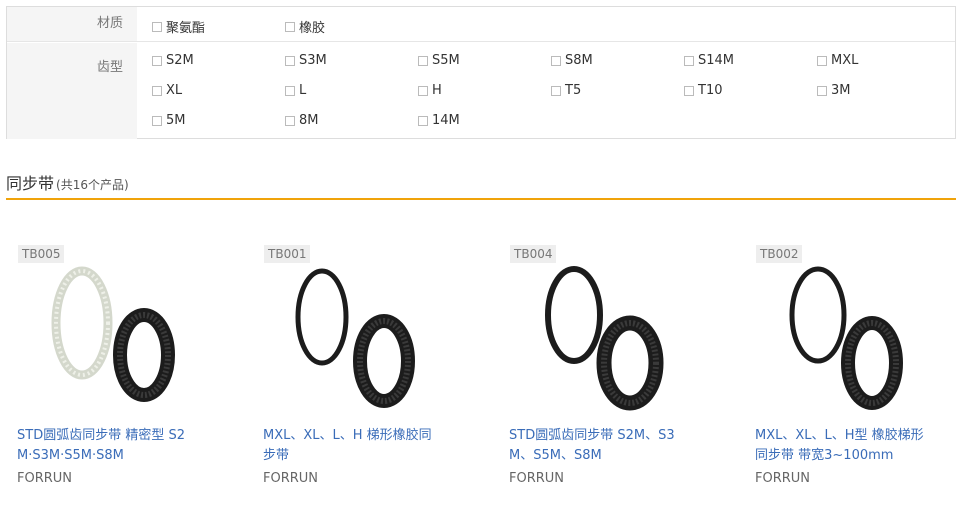 The width and height of the screenshot is (962, 523). I want to click on filter-option-xl: XL, so click(167, 90).